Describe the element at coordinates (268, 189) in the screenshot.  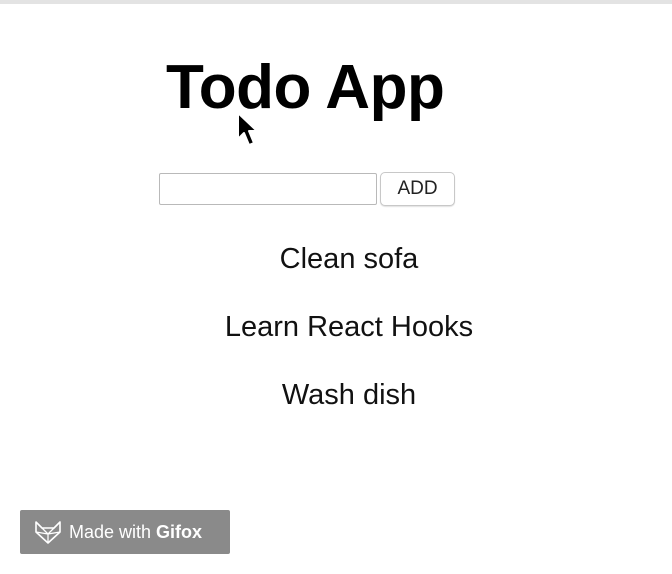
I see `todo-input` at that location.